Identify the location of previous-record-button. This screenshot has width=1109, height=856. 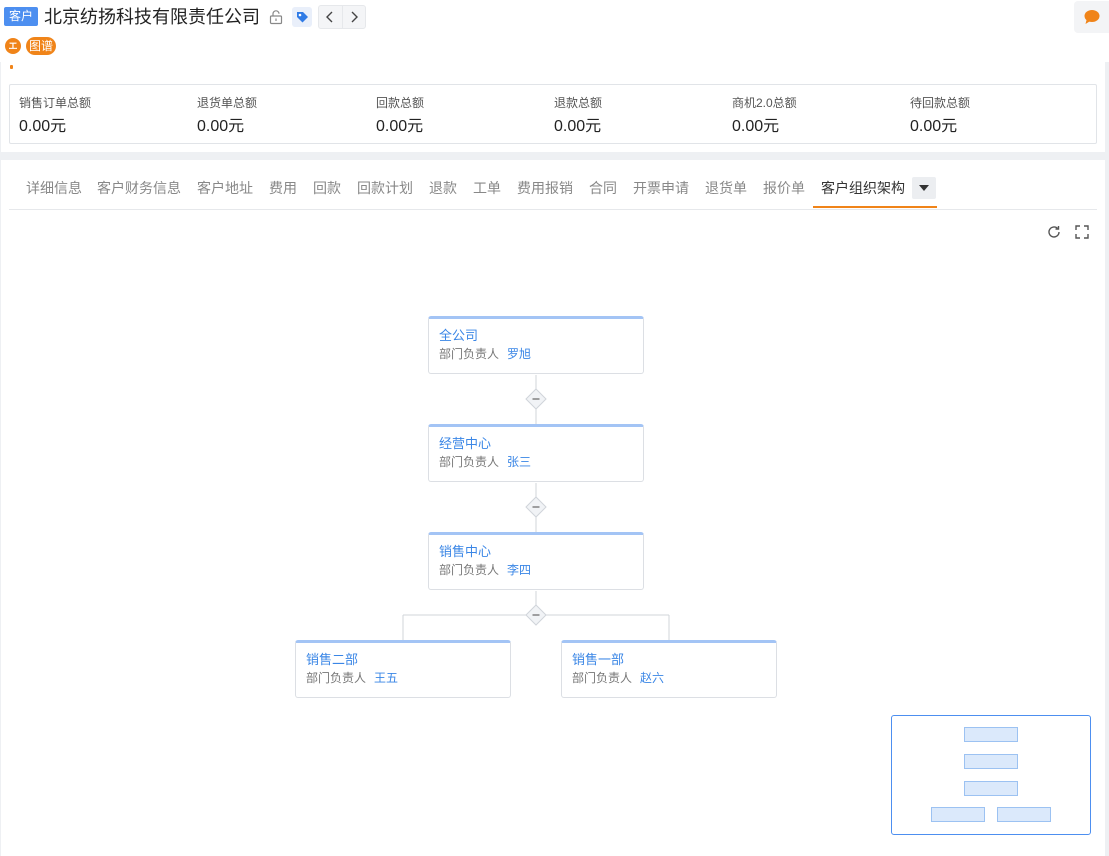
(330, 17).